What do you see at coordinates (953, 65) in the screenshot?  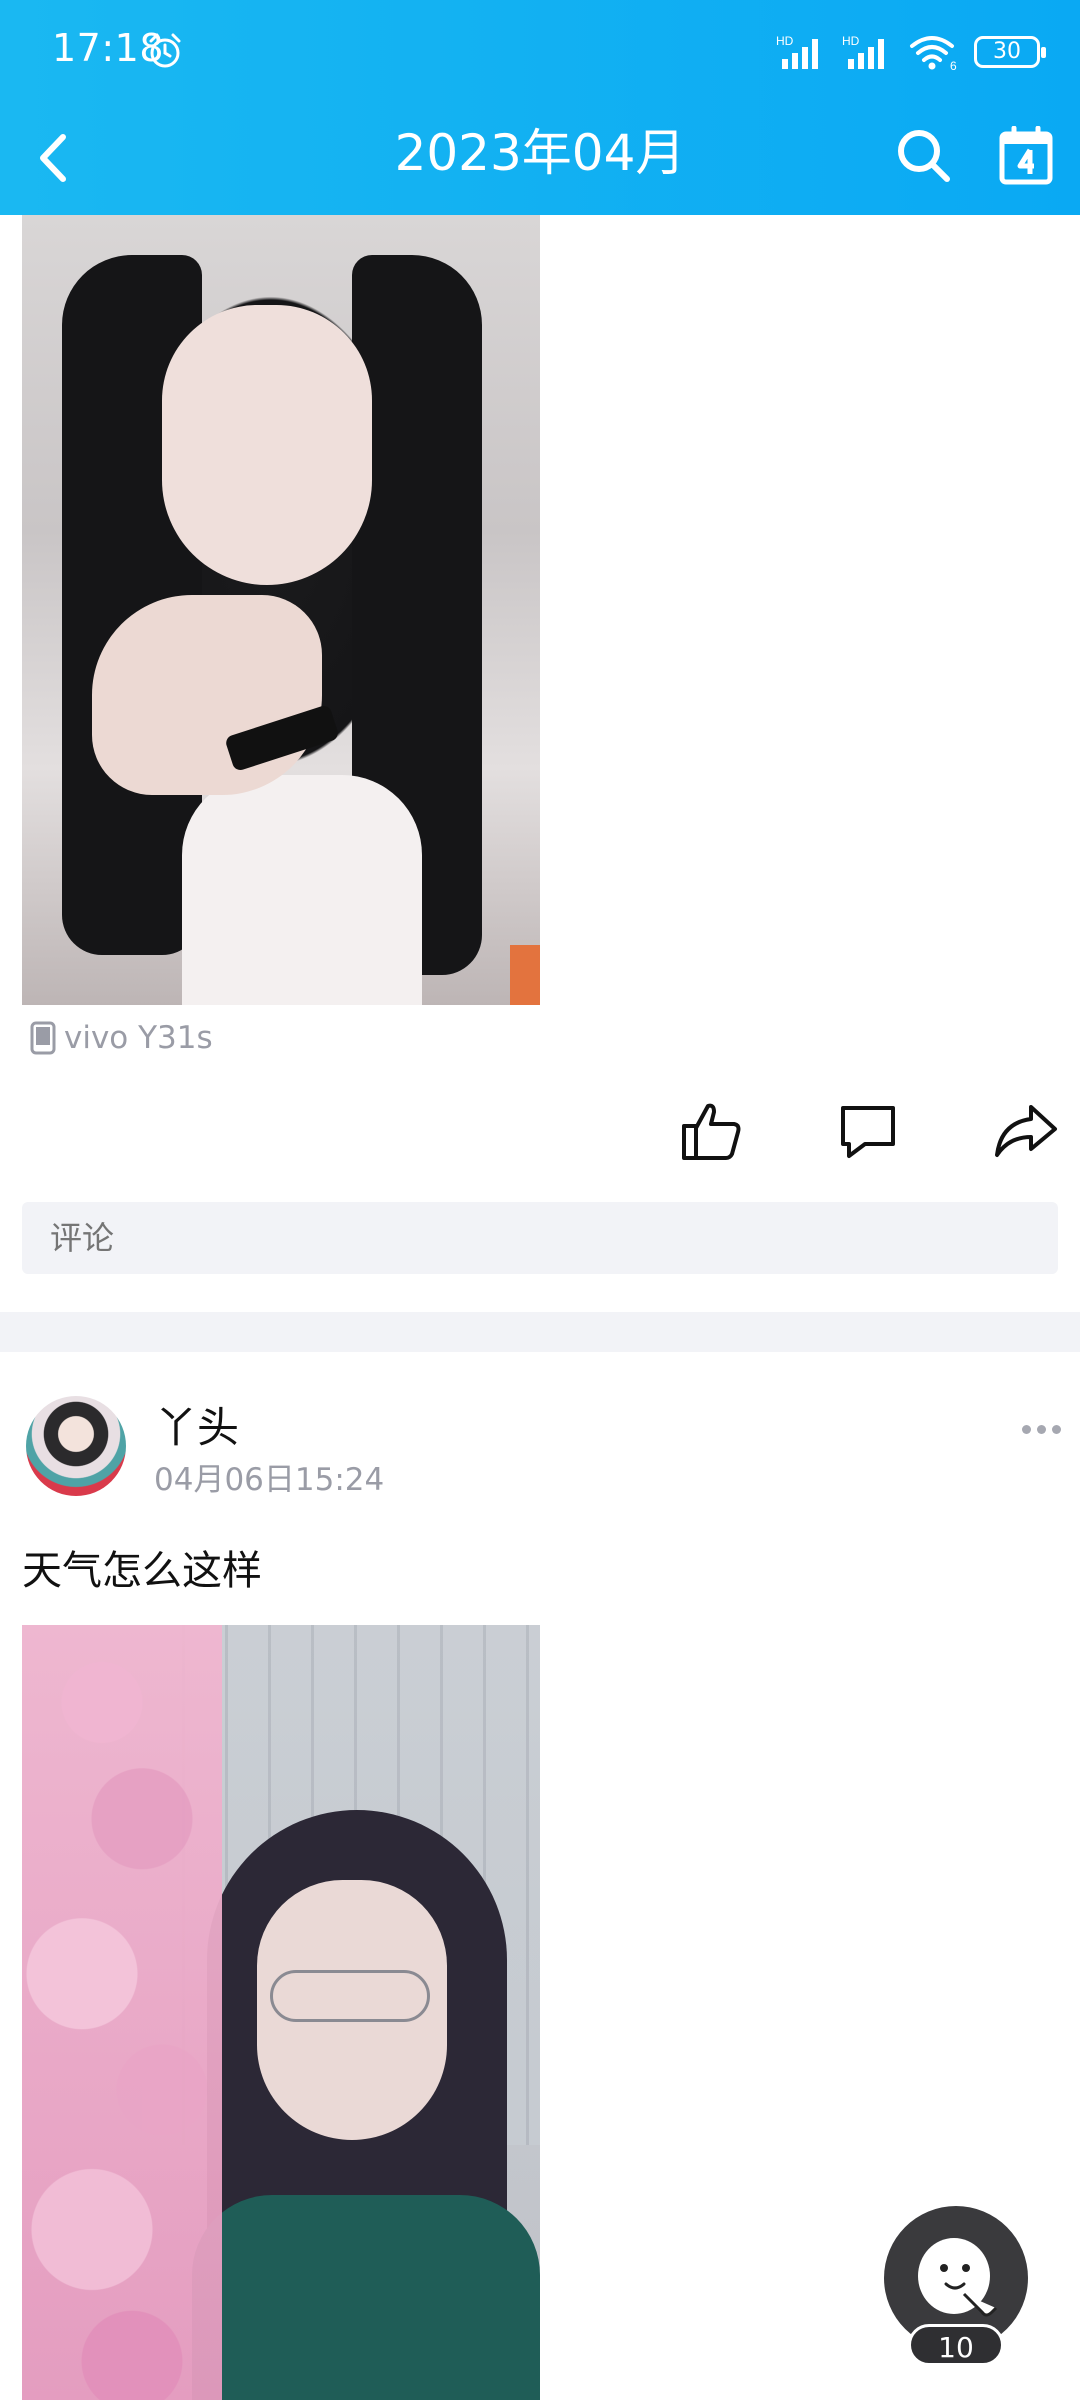 I see `wifi-label: 6` at bounding box center [953, 65].